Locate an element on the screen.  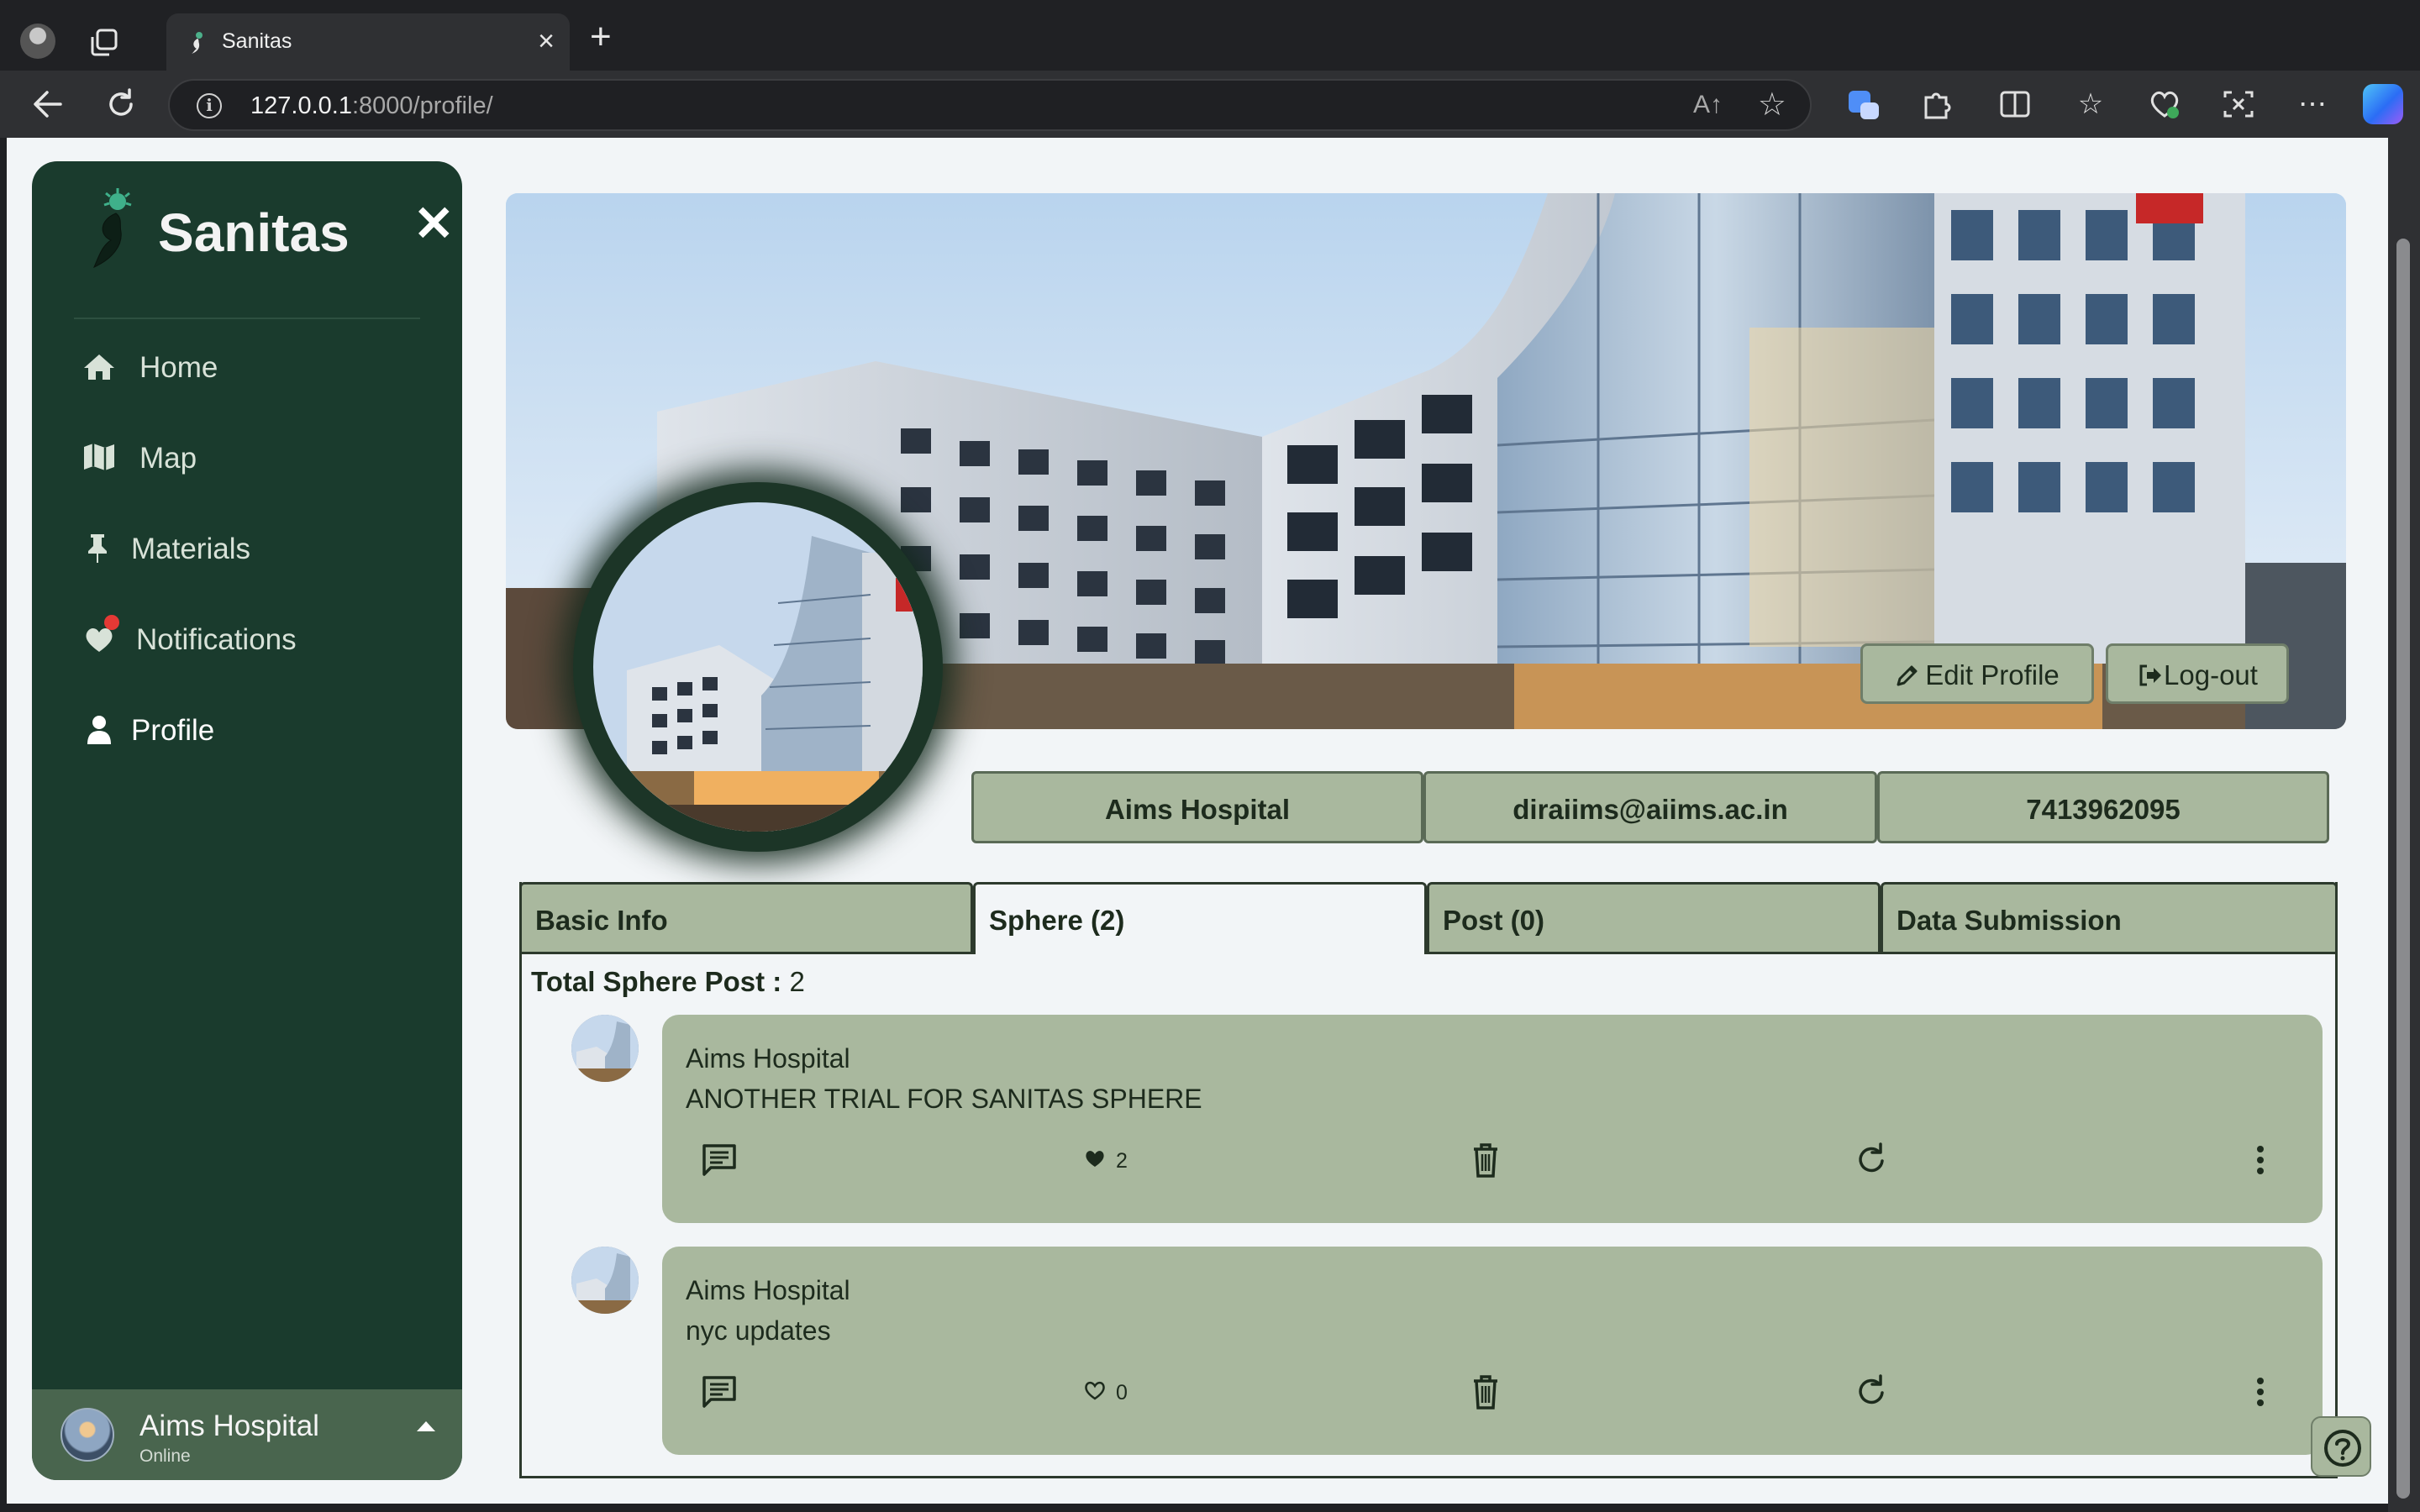
sidebar-item-map: Map is located at coordinates (258, 457).